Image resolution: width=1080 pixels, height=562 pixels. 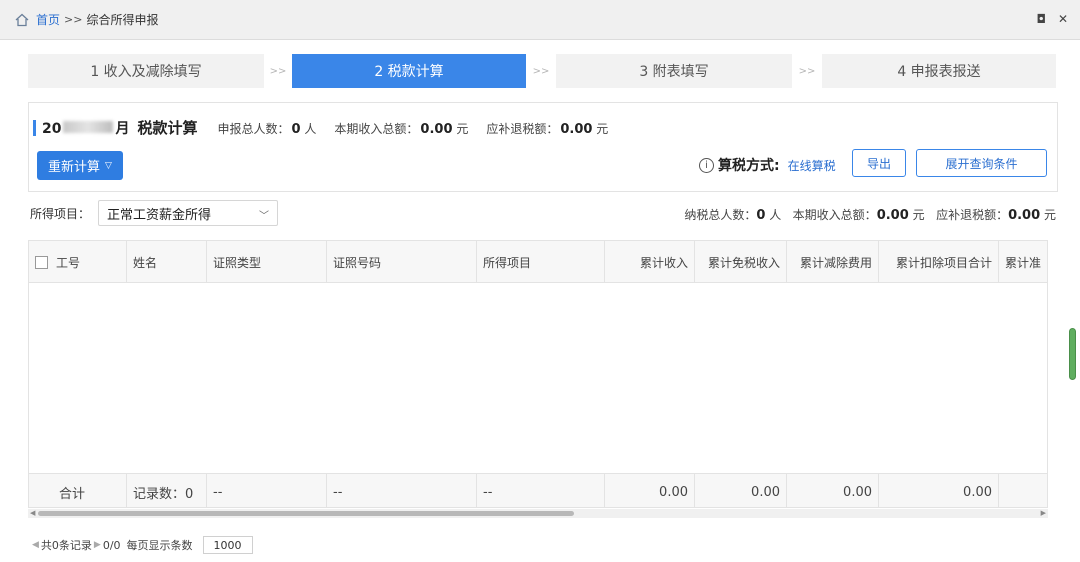 I want to click on breadcrumb-home: 首页, so click(x=48, y=19).